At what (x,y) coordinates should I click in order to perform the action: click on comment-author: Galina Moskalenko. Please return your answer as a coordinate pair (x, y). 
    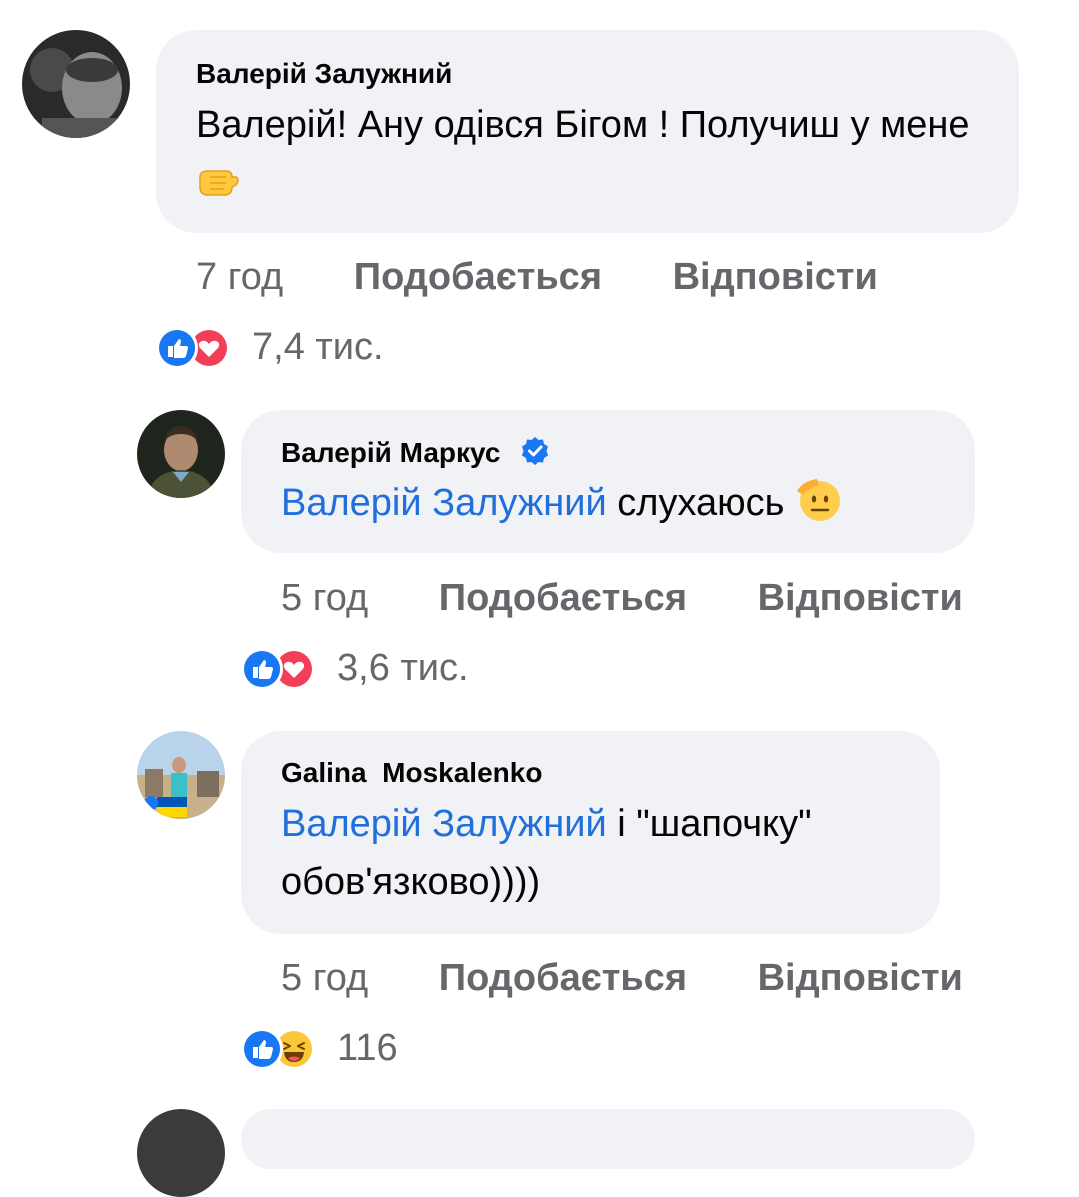
    Looking at the image, I should click on (411, 773).